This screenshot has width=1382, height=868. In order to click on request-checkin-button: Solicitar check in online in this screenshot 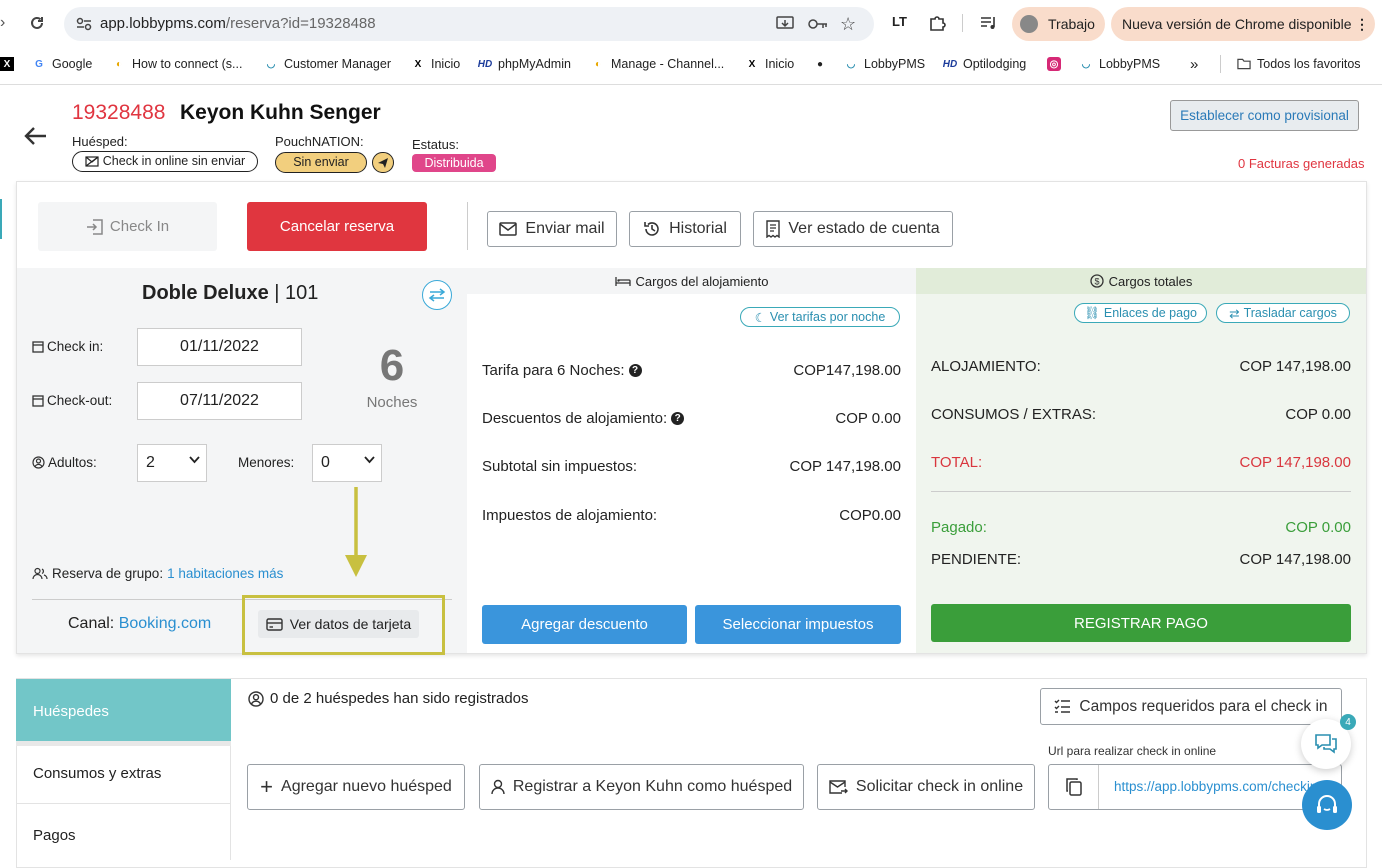, I will do `click(926, 787)`.